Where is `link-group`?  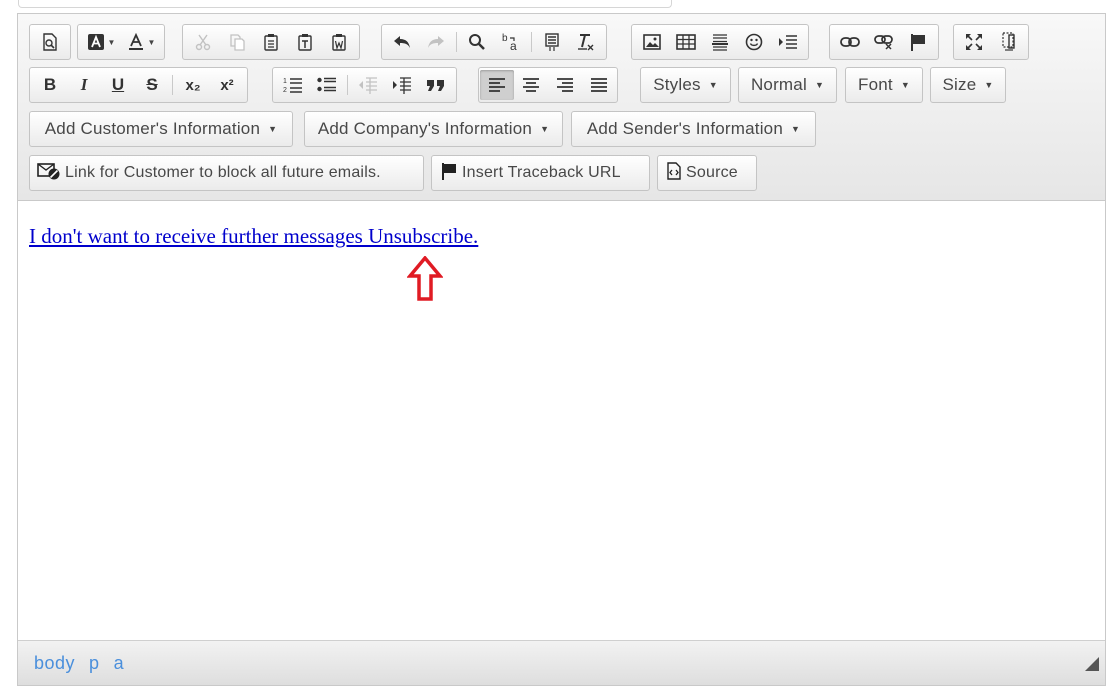
link-group is located at coordinates (884, 42).